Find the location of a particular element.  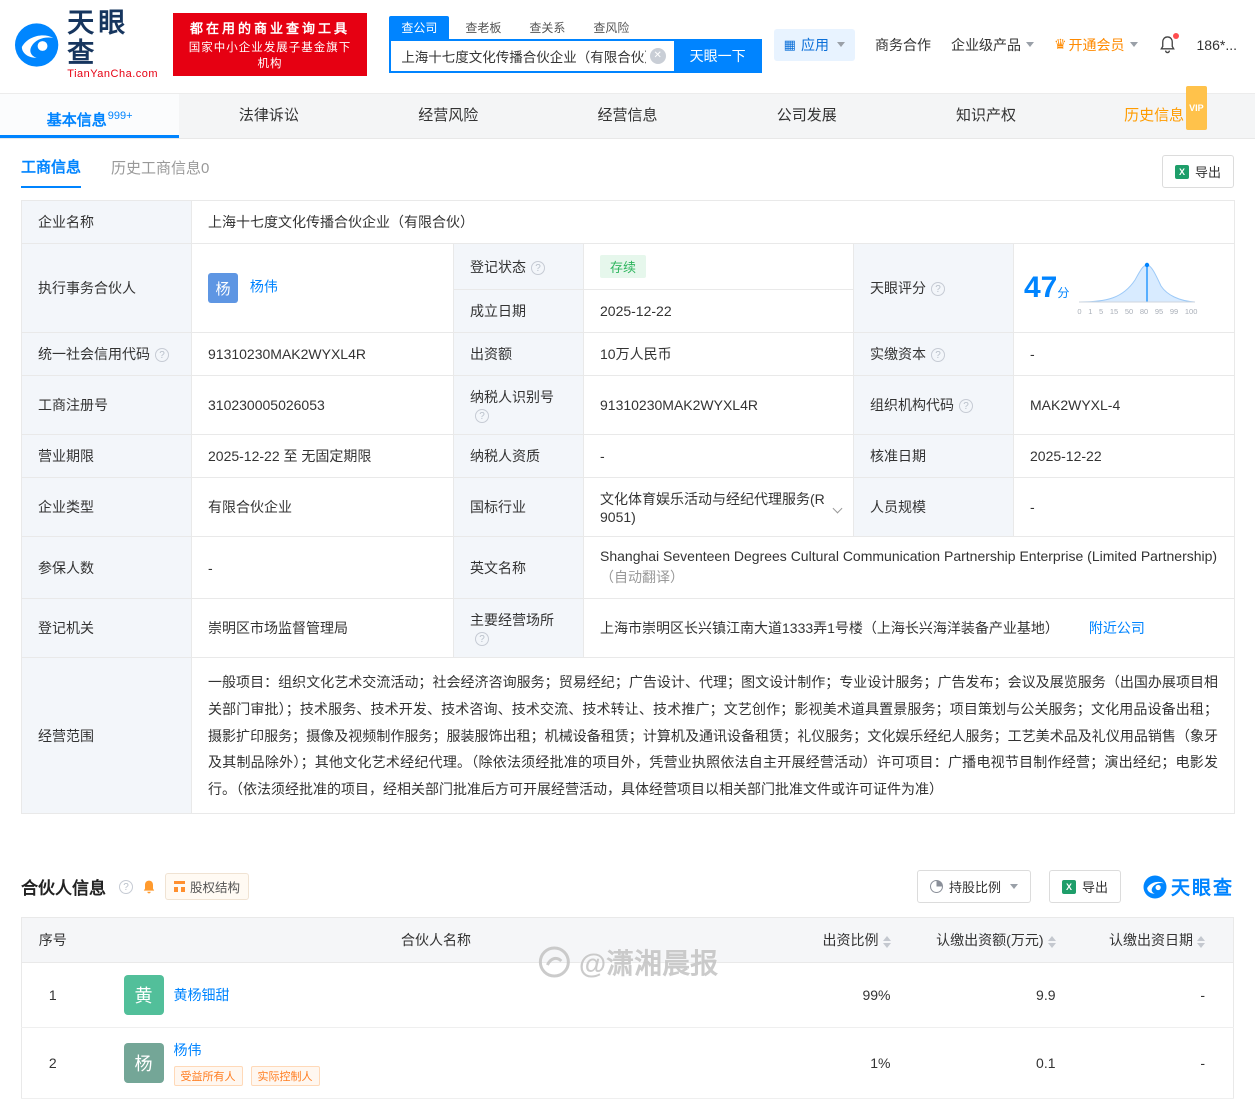

credit-code-label: 统一社会信用代码 is located at coordinates (106, 354).